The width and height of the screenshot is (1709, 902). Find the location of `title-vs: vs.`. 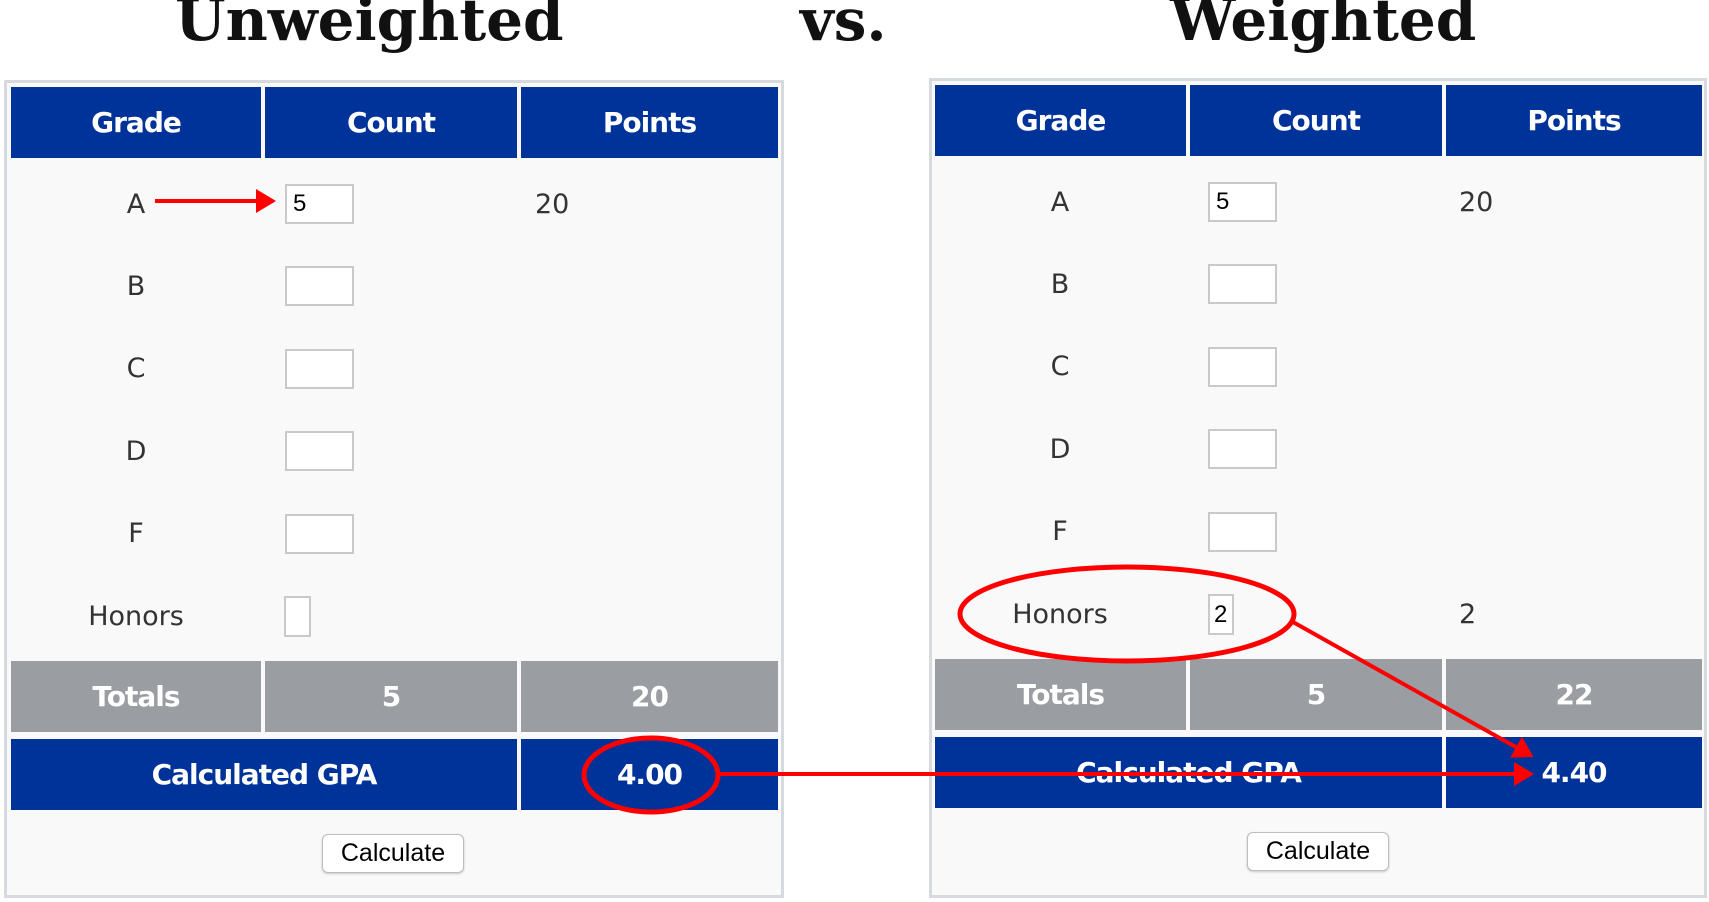

title-vs: vs. is located at coordinates (843, 27).